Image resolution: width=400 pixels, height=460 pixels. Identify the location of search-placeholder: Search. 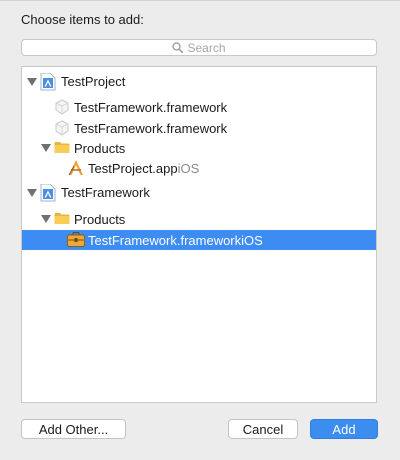
(206, 47).